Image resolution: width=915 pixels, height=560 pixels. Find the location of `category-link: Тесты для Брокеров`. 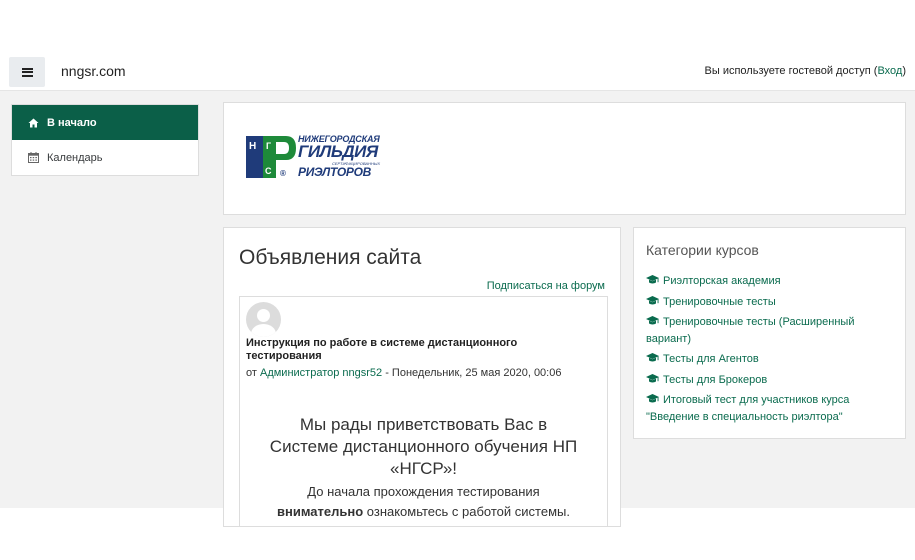

category-link: Тесты для Брокеров is located at coordinates (771, 380).